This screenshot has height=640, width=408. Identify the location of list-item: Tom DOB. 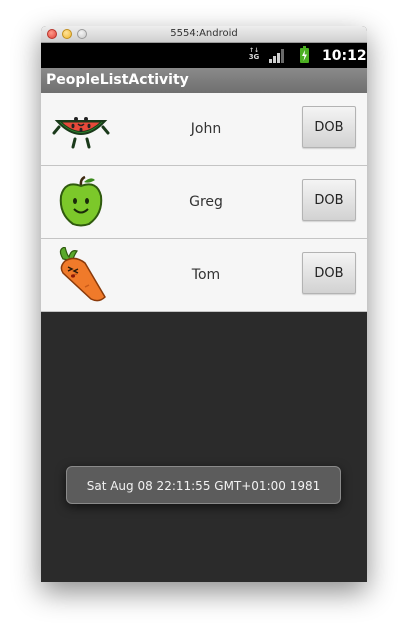
(204, 275).